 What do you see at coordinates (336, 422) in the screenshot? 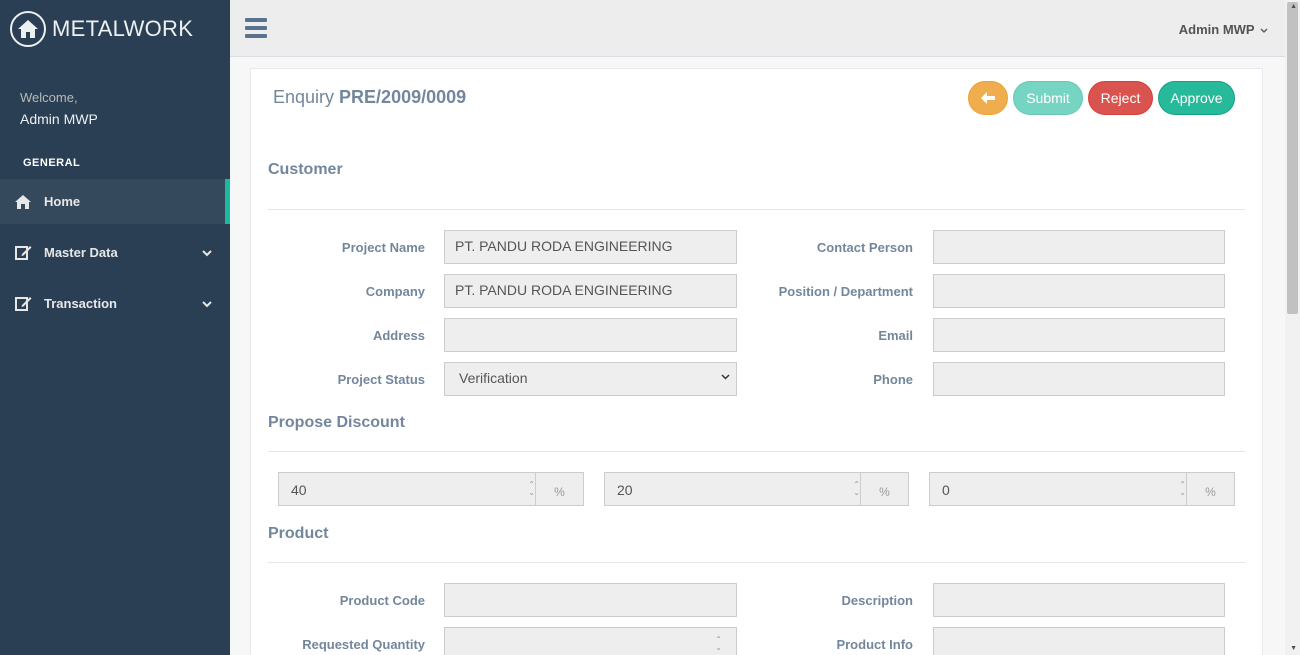
I see `section-heading-discount: Propose Discount` at bounding box center [336, 422].